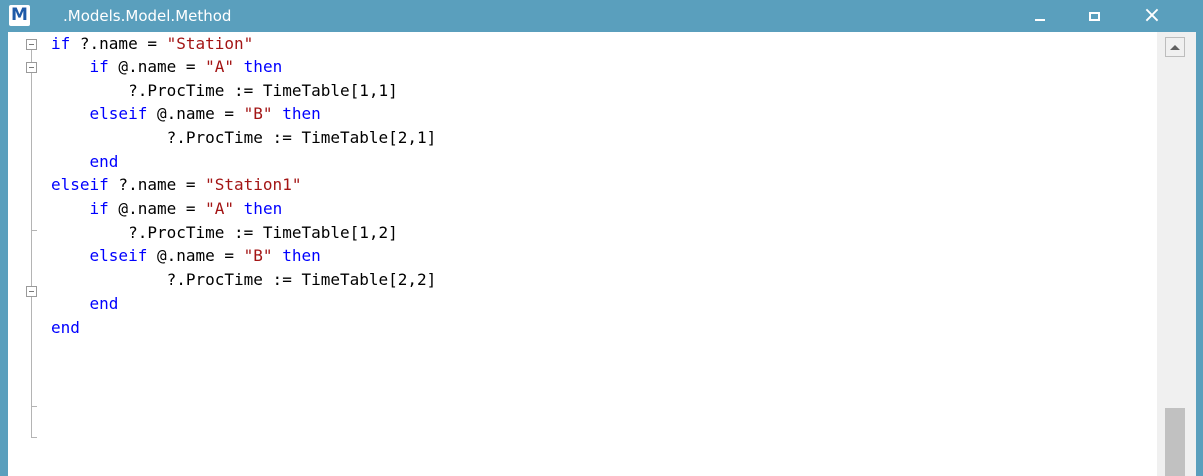 Image resolution: width=1203 pixels, height=476 pixels. I want to click on maximize-button, so click(1094, 16).